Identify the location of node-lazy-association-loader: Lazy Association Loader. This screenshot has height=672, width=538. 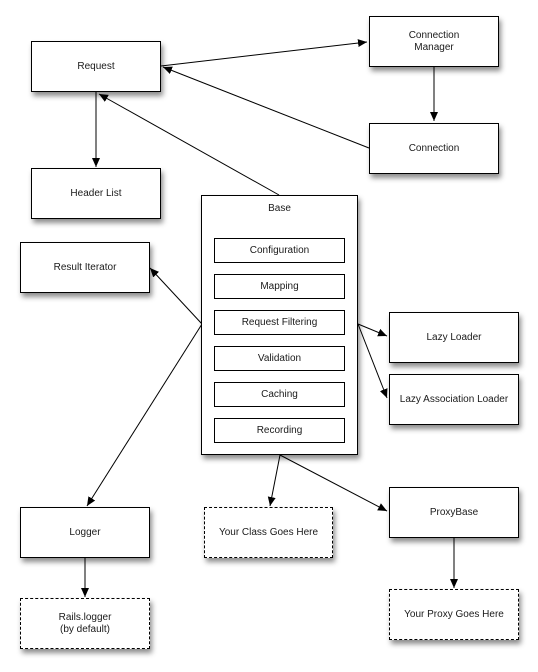
(454, 399).